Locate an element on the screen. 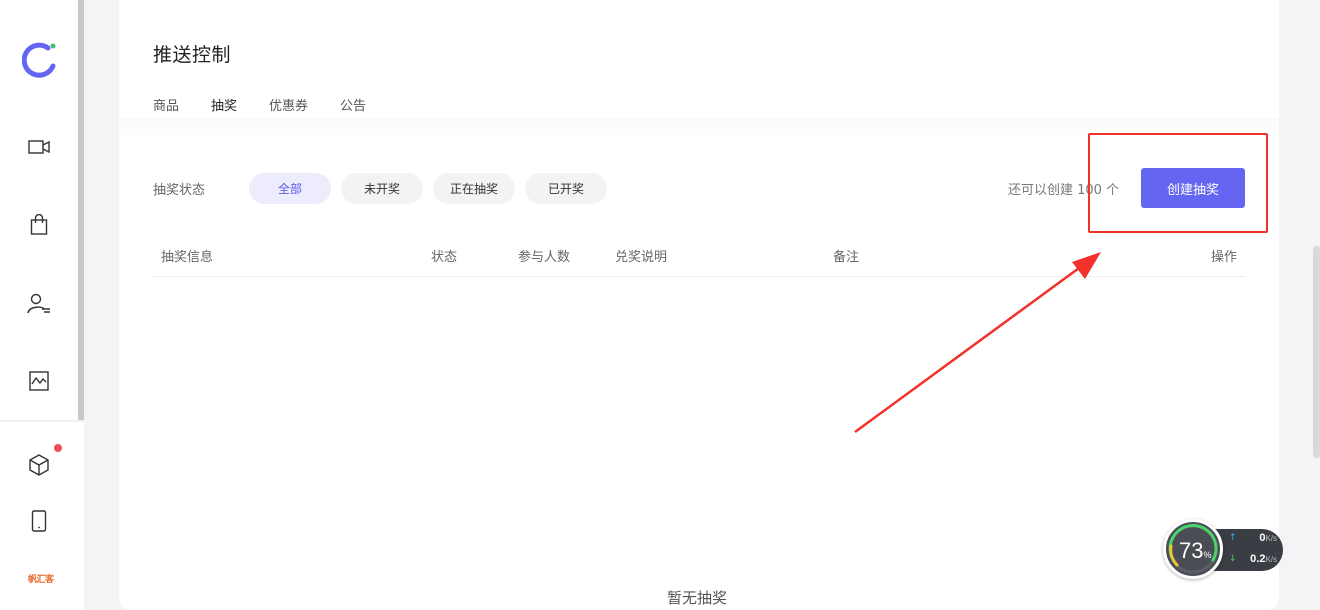 Image resolution: width=1320 pixels, height=610 pixels. usage-percent: 73% is located at coordinates (1195, 550).